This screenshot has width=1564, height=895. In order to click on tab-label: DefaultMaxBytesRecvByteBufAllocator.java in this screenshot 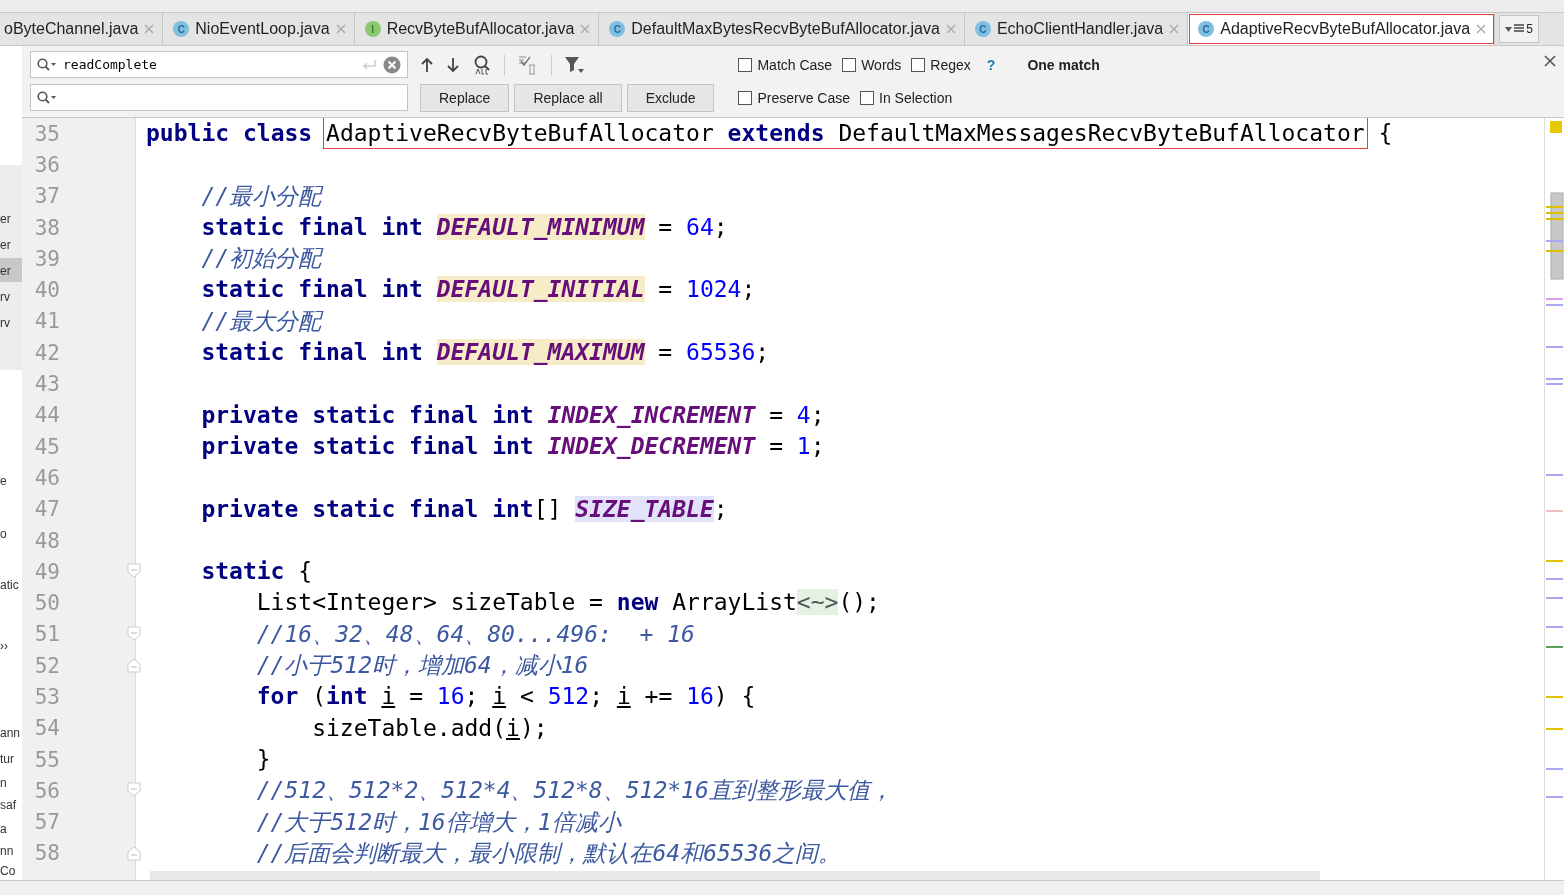, I will do `click(785, 29)`.